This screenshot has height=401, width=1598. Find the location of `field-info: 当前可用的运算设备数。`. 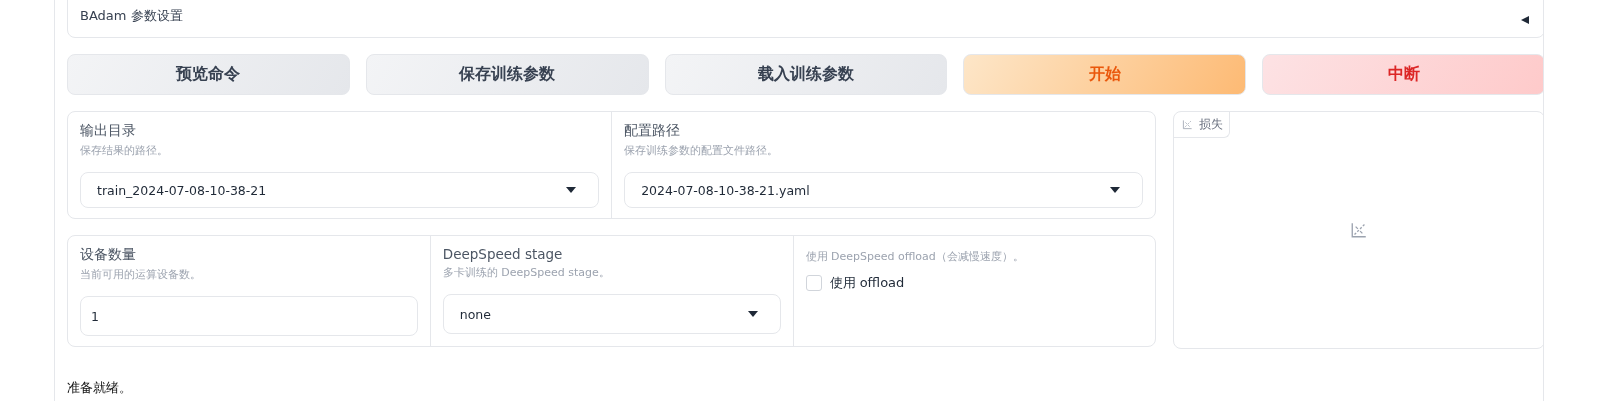

field-info: 当前可用的运算设备数。 is located at coordinates (141, 274).